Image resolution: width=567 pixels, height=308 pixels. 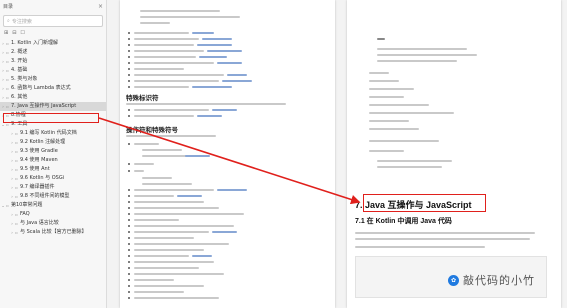 I want to click on toc-item-label: 9.3 使用 Gradle, so click(x=39, y=151).